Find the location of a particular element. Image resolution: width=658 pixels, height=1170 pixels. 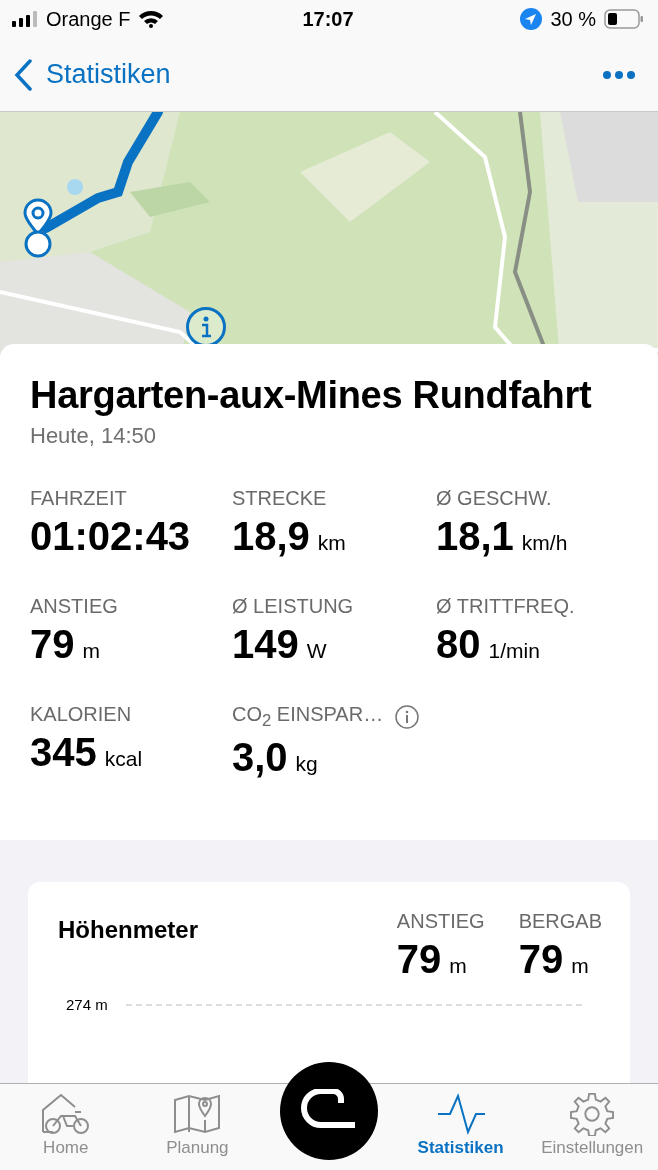

stat-value: 01:02:43 is located at coordinates (110, 536).